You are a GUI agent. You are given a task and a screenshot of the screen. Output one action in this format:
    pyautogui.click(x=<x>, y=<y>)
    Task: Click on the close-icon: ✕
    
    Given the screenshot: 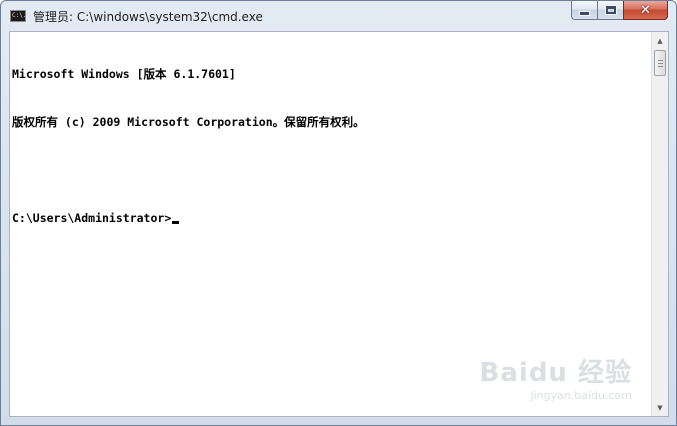 What is the action you would take?
    pyautogui.click(x=645, y=10)
    